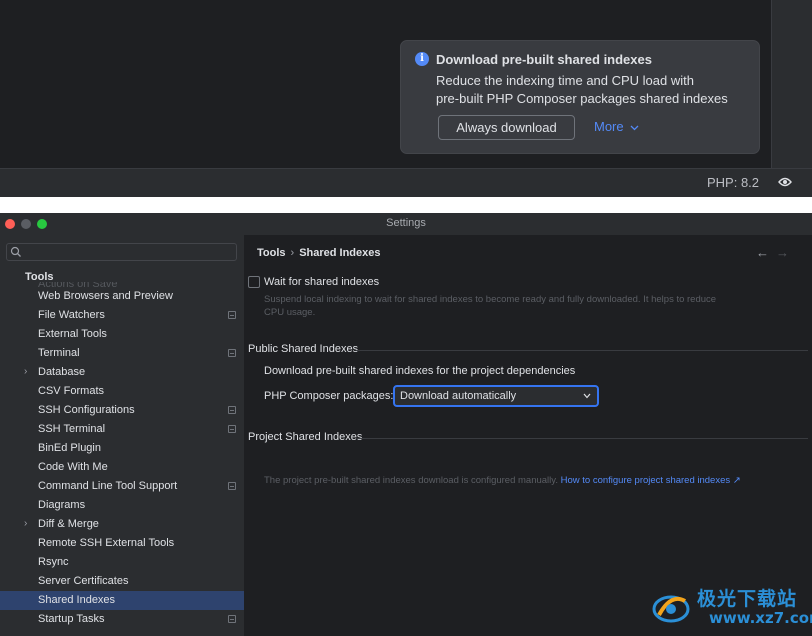  What do you see at coordinates (271, 253) in the screenshot?
I see `breadcrumb-parent: Tools` at bounding box center [271, 253].